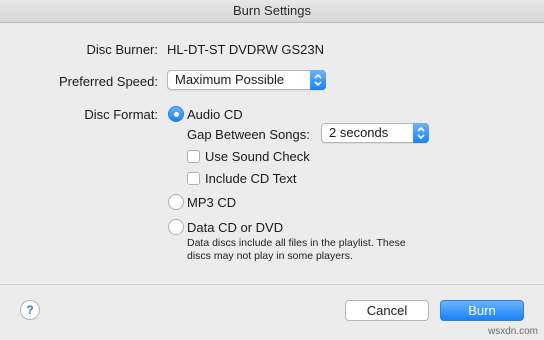  I want to click on disc-burner-label: Disc Burner:, so click(122, 49).